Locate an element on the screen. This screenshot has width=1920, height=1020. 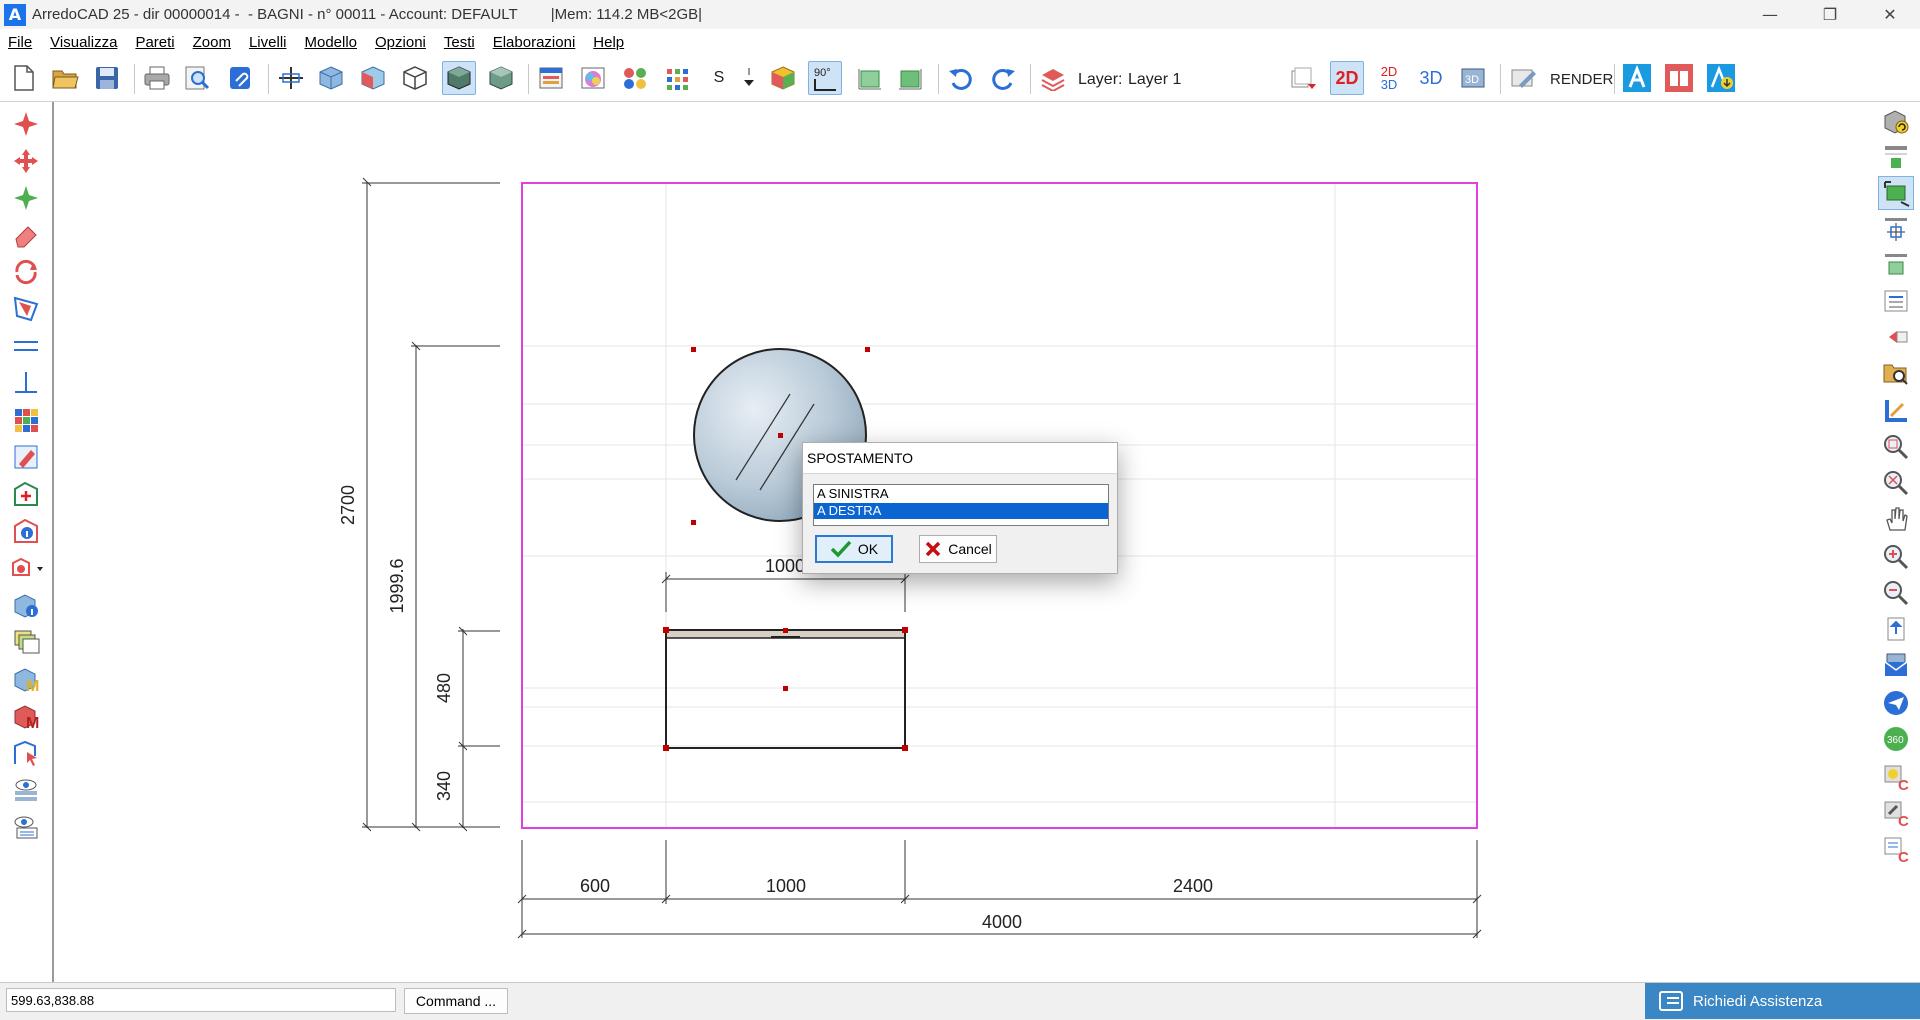
parallel-line-button is located at coordinates (26, 346).